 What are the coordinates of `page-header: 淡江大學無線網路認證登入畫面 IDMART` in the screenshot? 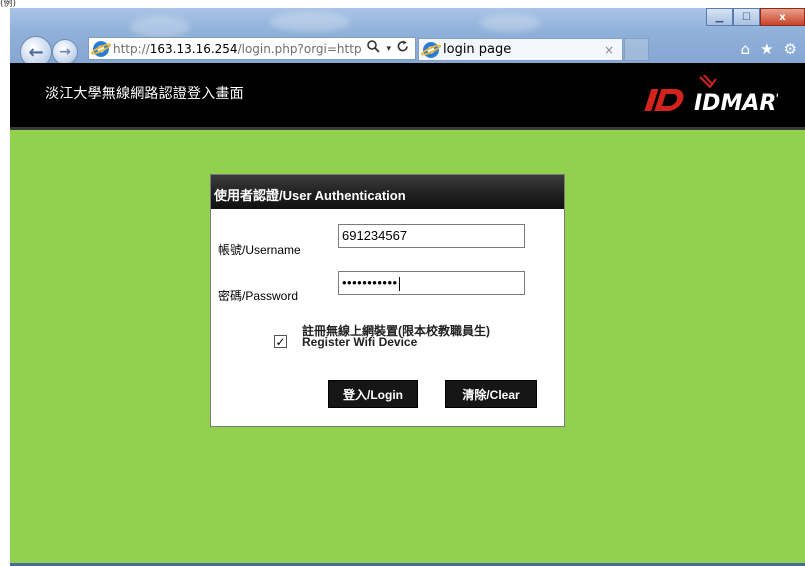 It's located at (407, 96).